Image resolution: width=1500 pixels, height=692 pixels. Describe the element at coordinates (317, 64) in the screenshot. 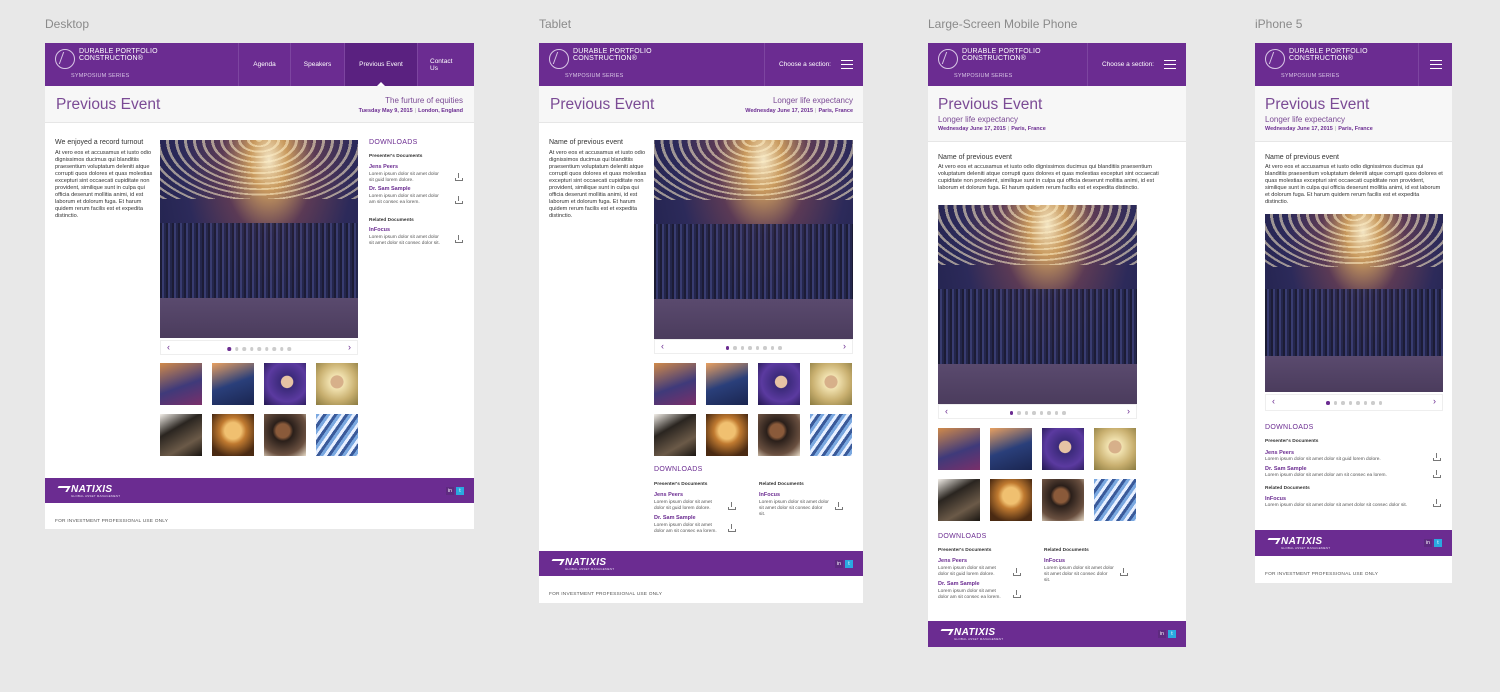

I see `nav-speakers: Speakers` at that location.